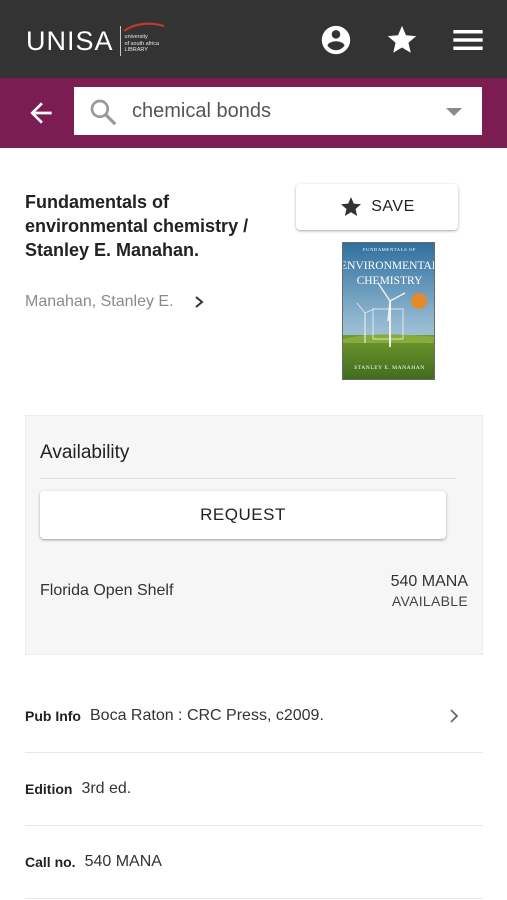 This screenshot has width=507, height=900. Describe the element at coordinates (103, 112) in the screenshot. I see `search-icon` at that location.